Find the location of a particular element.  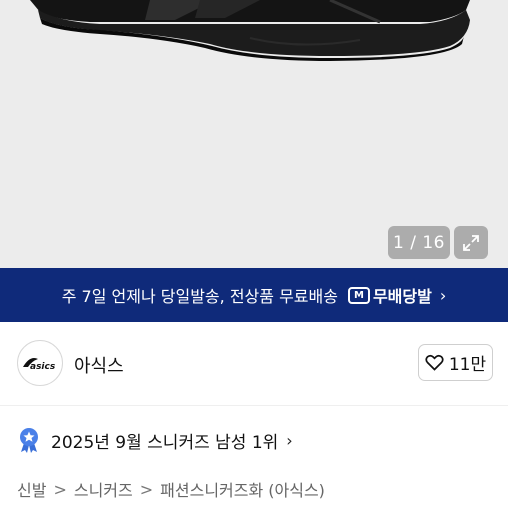

brand-logo: asics is located at coordinates (40, 363).